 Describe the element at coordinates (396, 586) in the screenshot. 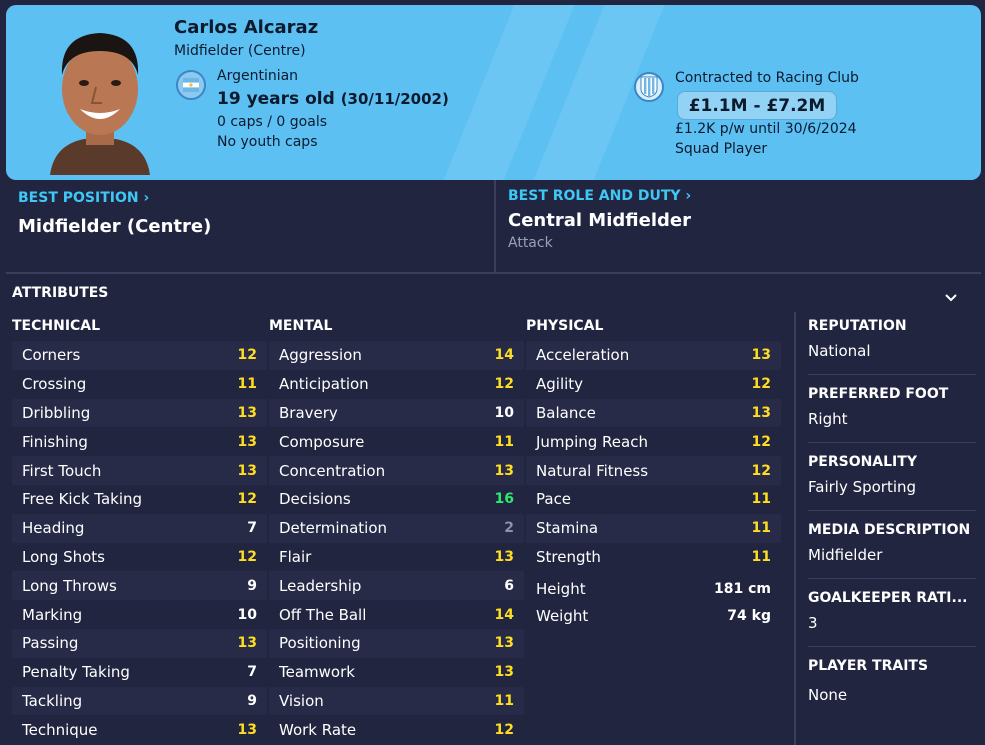

I see `attribute-row: Leadership 6` at that location.